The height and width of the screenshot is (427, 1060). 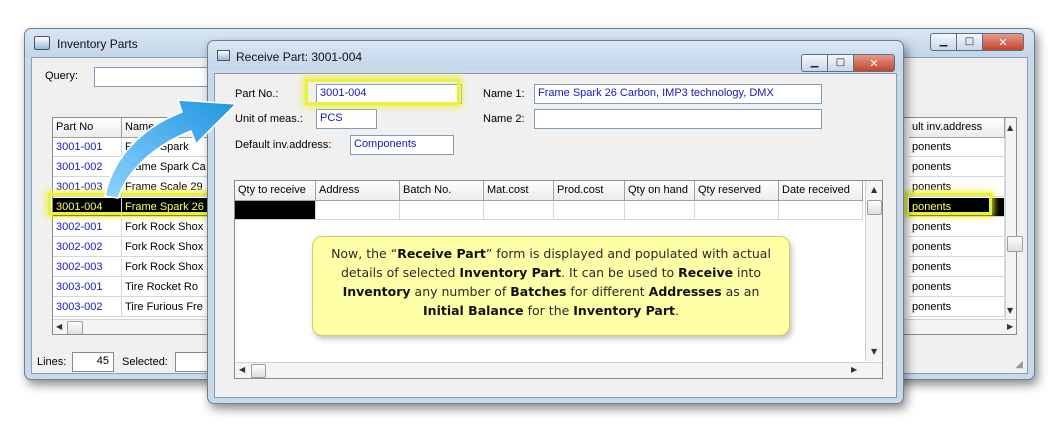 What do you see at coordinates (589, 210) in the screenshot?
I see `prod-cost-cell` at bounding box center [589, 210].